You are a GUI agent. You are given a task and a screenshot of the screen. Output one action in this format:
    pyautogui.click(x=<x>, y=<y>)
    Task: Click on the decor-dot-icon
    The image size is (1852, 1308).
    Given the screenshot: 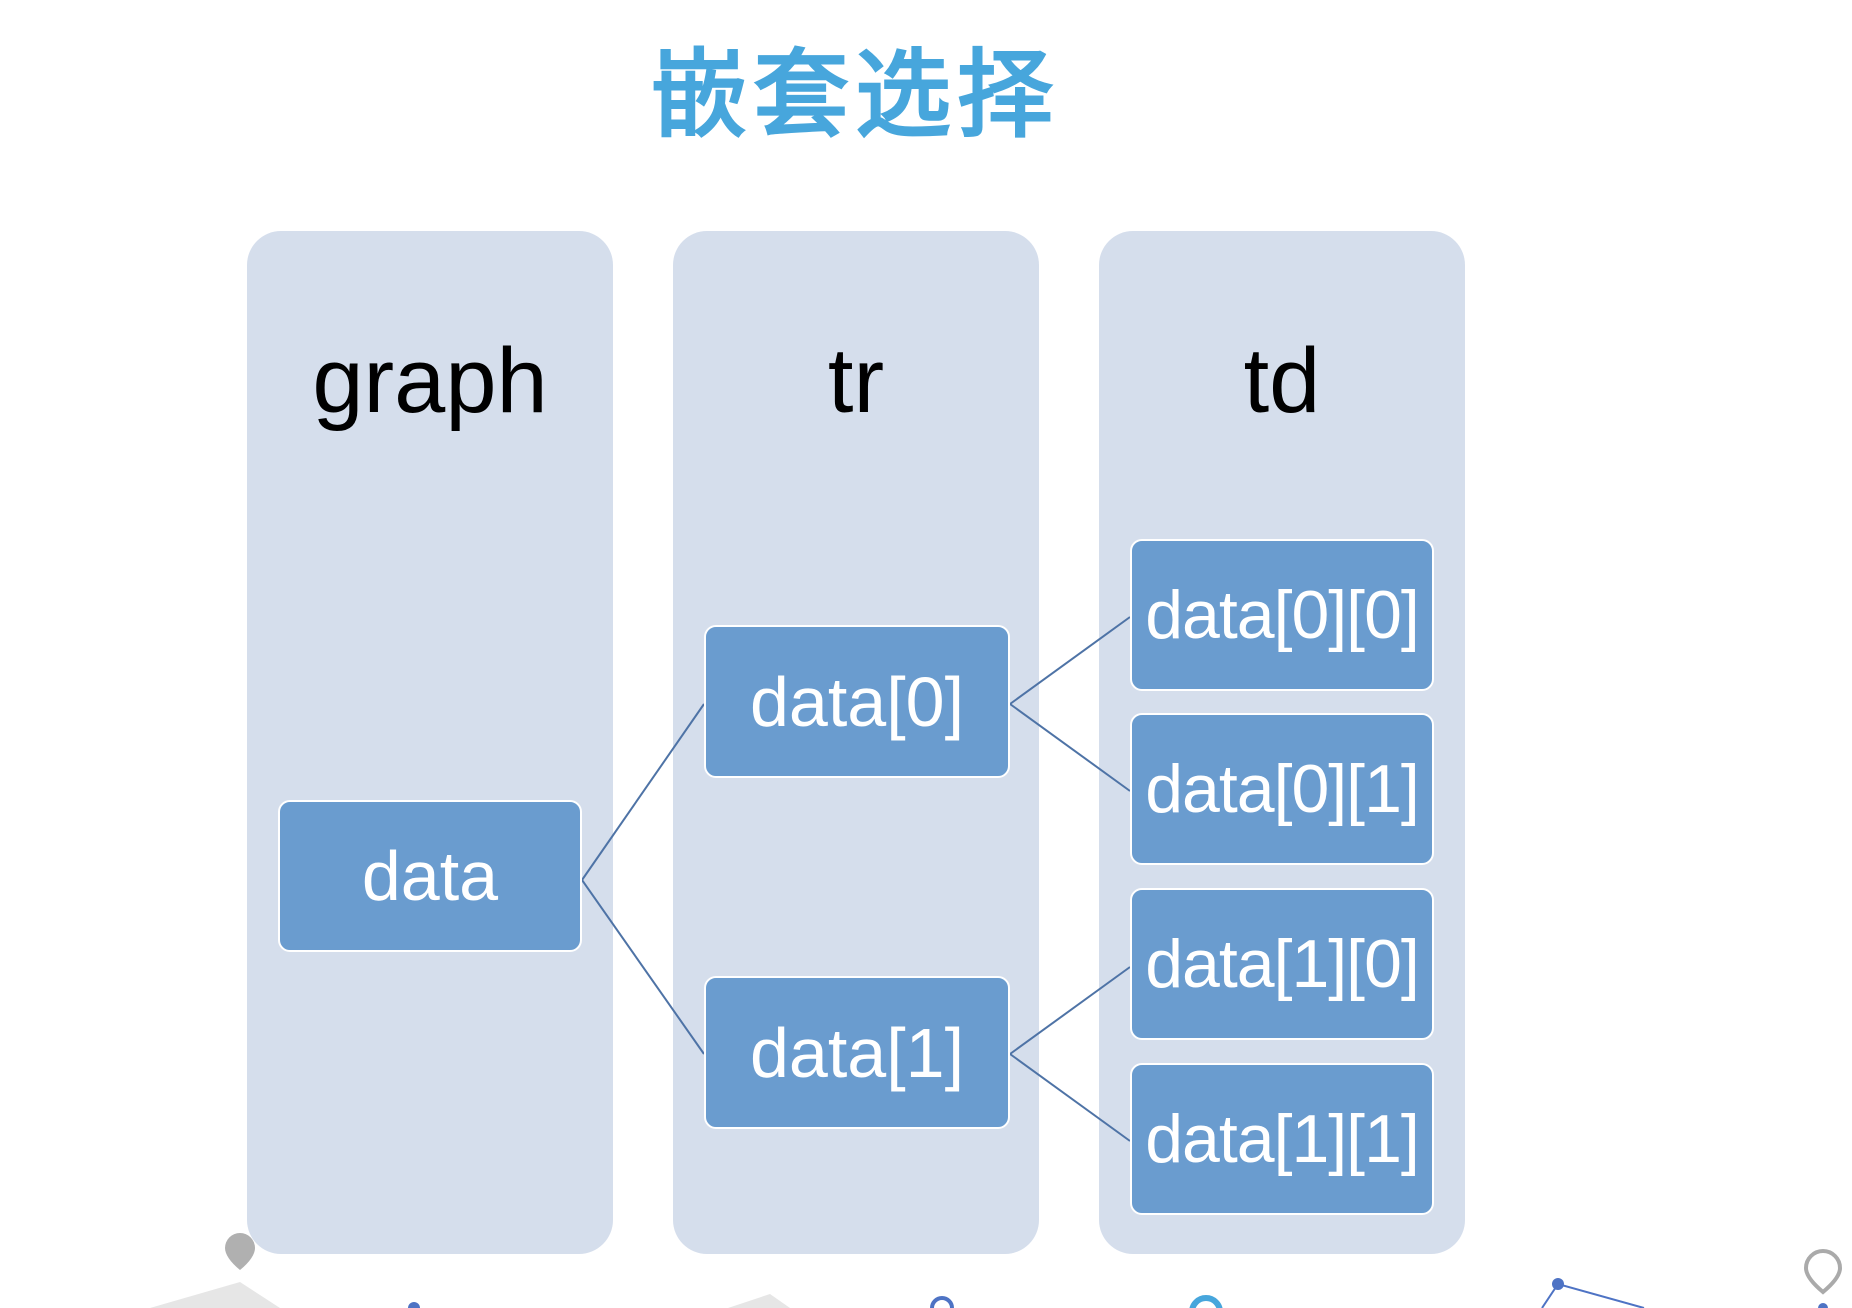 What is the action you would take?
    pyautogui.click(x=414, y=1305)
    